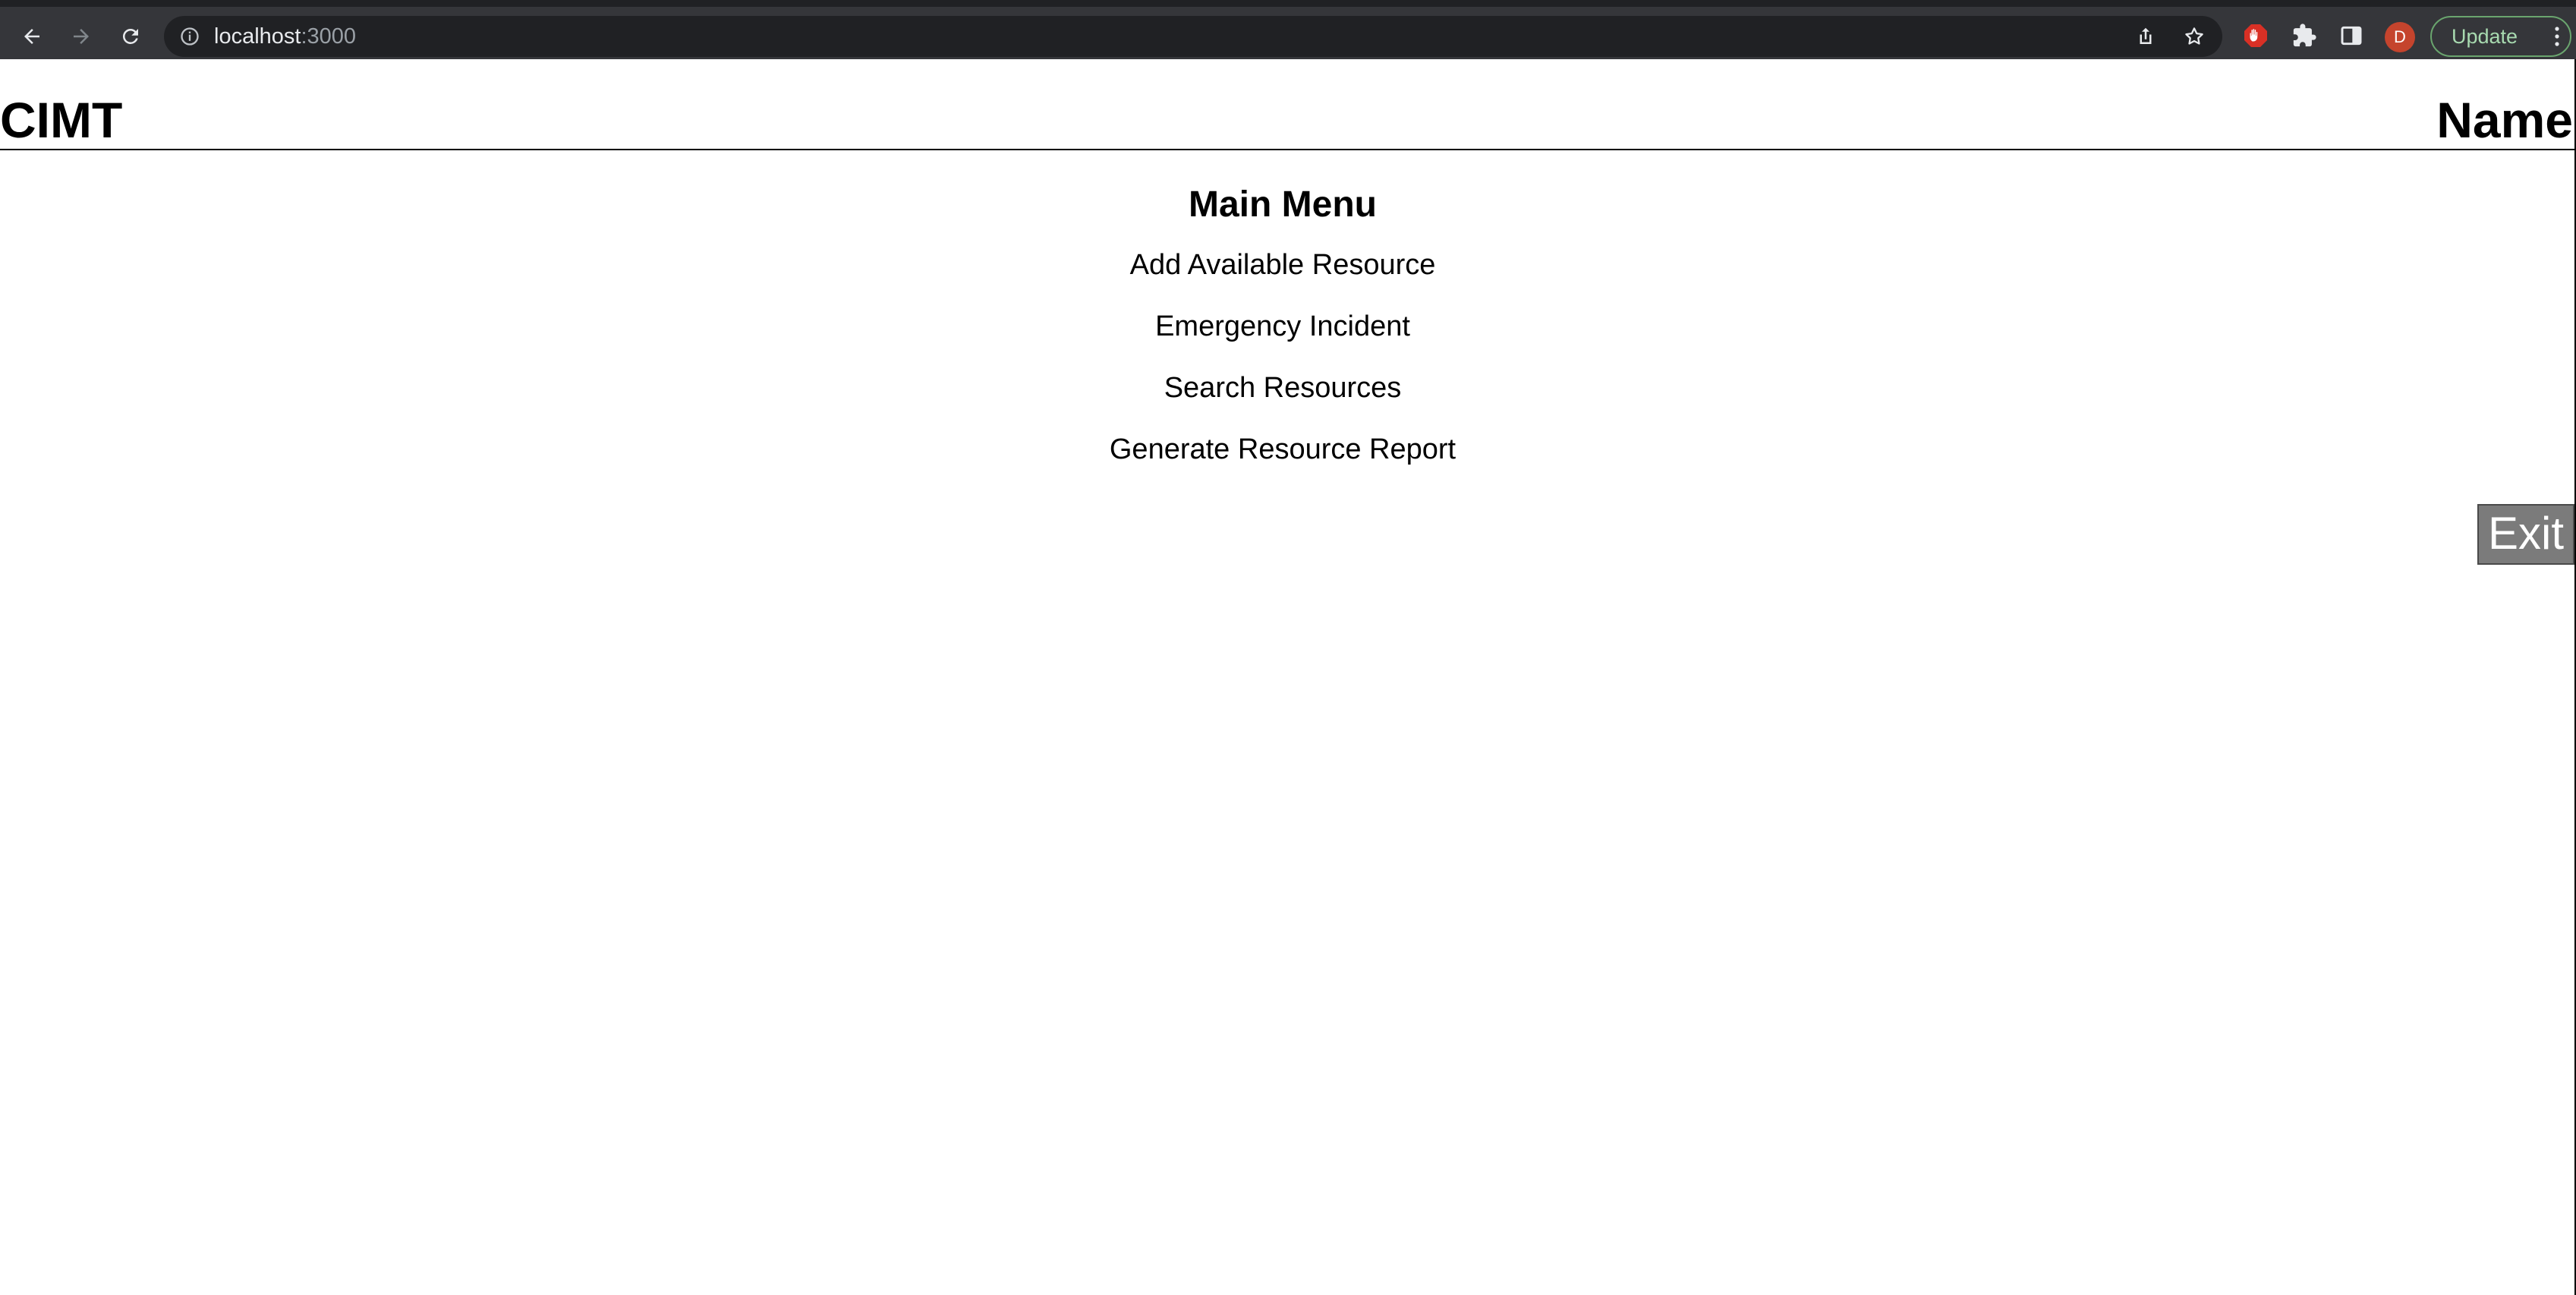 This screenshot has width=2576, height=1295. I want to click on kebab-menu-icon, so click(2557, 36).